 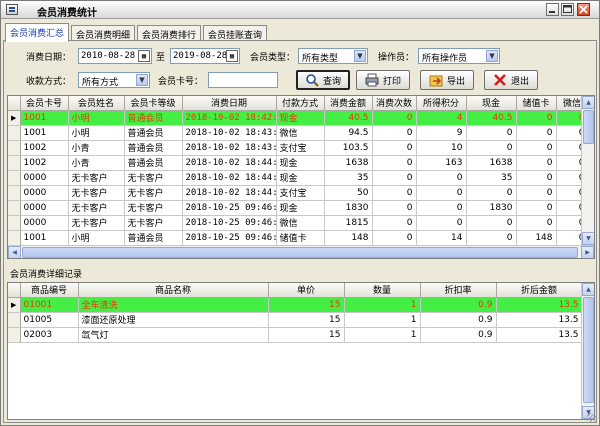 What do you see at coordinates (229, 163) in the screenshot?
I see `table-cell: 2018-10-02 18:44:14` at bounding box center [229, 163].